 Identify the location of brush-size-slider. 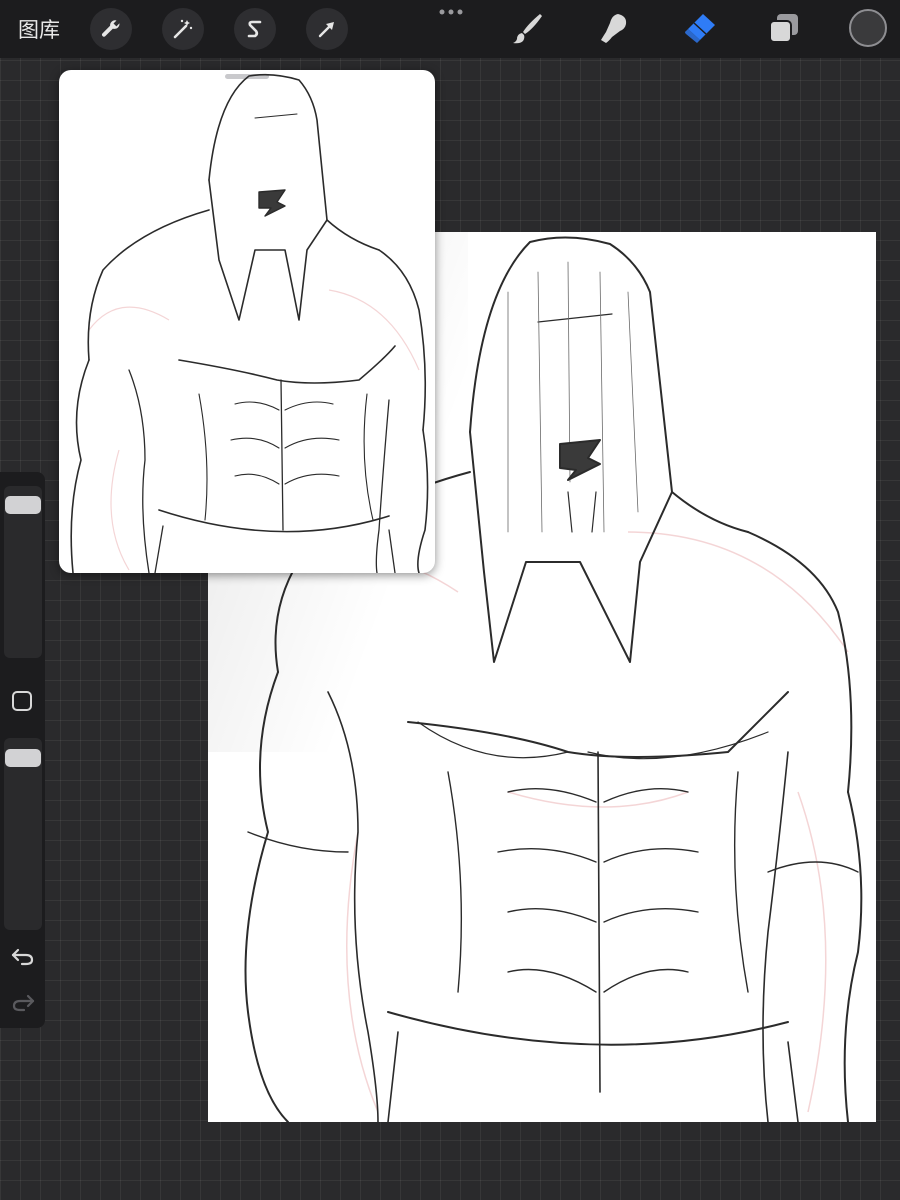
(23, 572).